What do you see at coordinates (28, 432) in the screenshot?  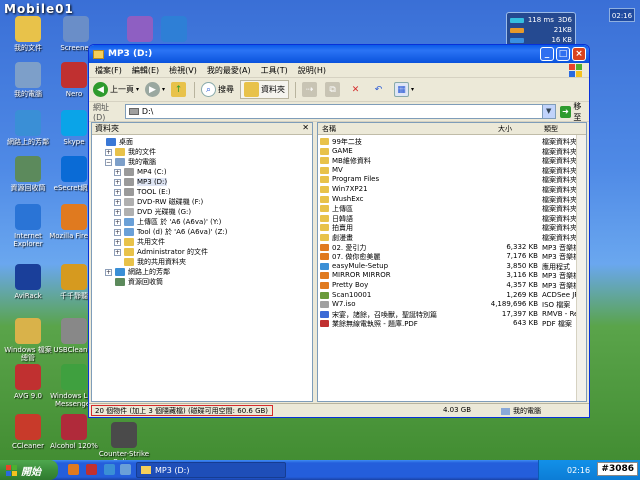 I see `desktop-icon: CCleaner` at bounding box center [28, 432].